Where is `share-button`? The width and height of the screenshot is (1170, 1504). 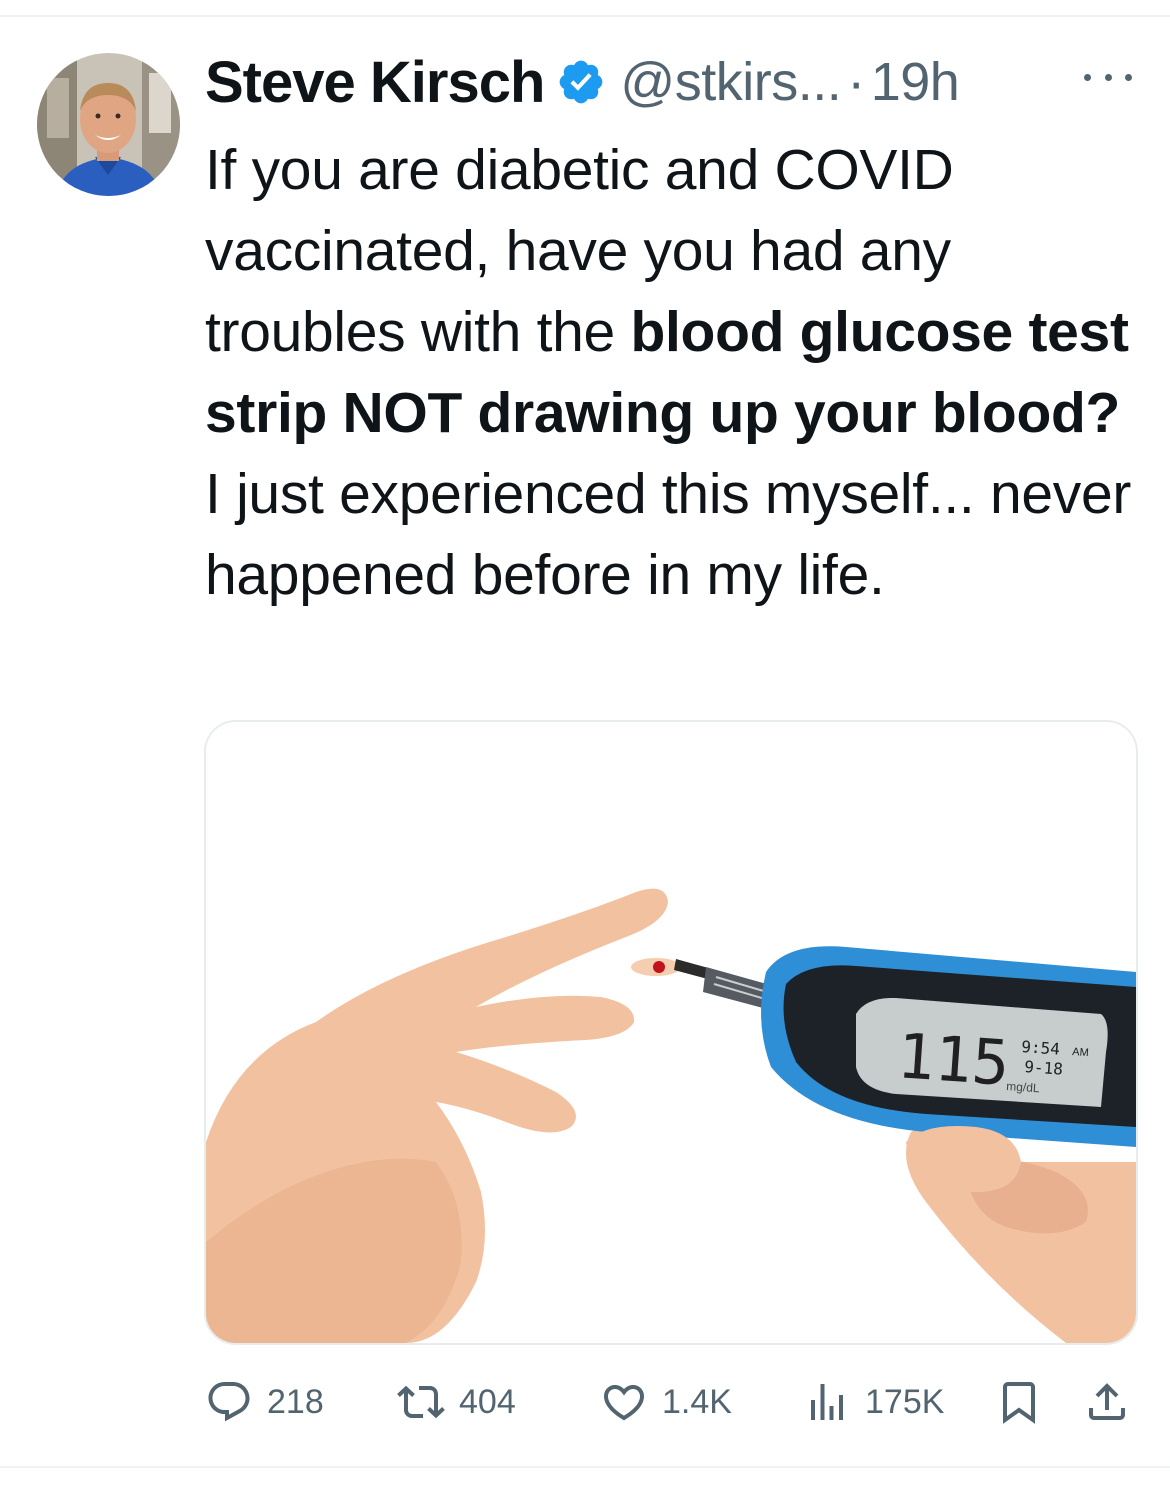
share-button is located at coordinates (1114, 1402).